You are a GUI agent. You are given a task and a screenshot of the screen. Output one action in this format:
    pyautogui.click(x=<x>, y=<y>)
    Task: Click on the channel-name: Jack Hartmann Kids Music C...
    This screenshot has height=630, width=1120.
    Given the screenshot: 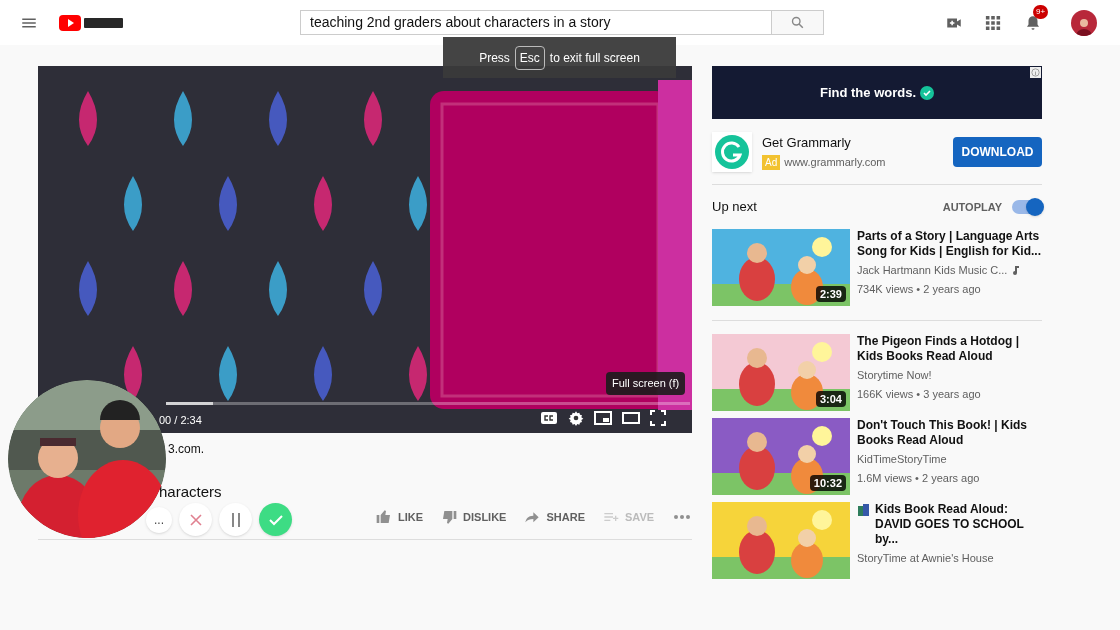 What is the action you would take?
    pyautogui.click(x=932, y=270)
    